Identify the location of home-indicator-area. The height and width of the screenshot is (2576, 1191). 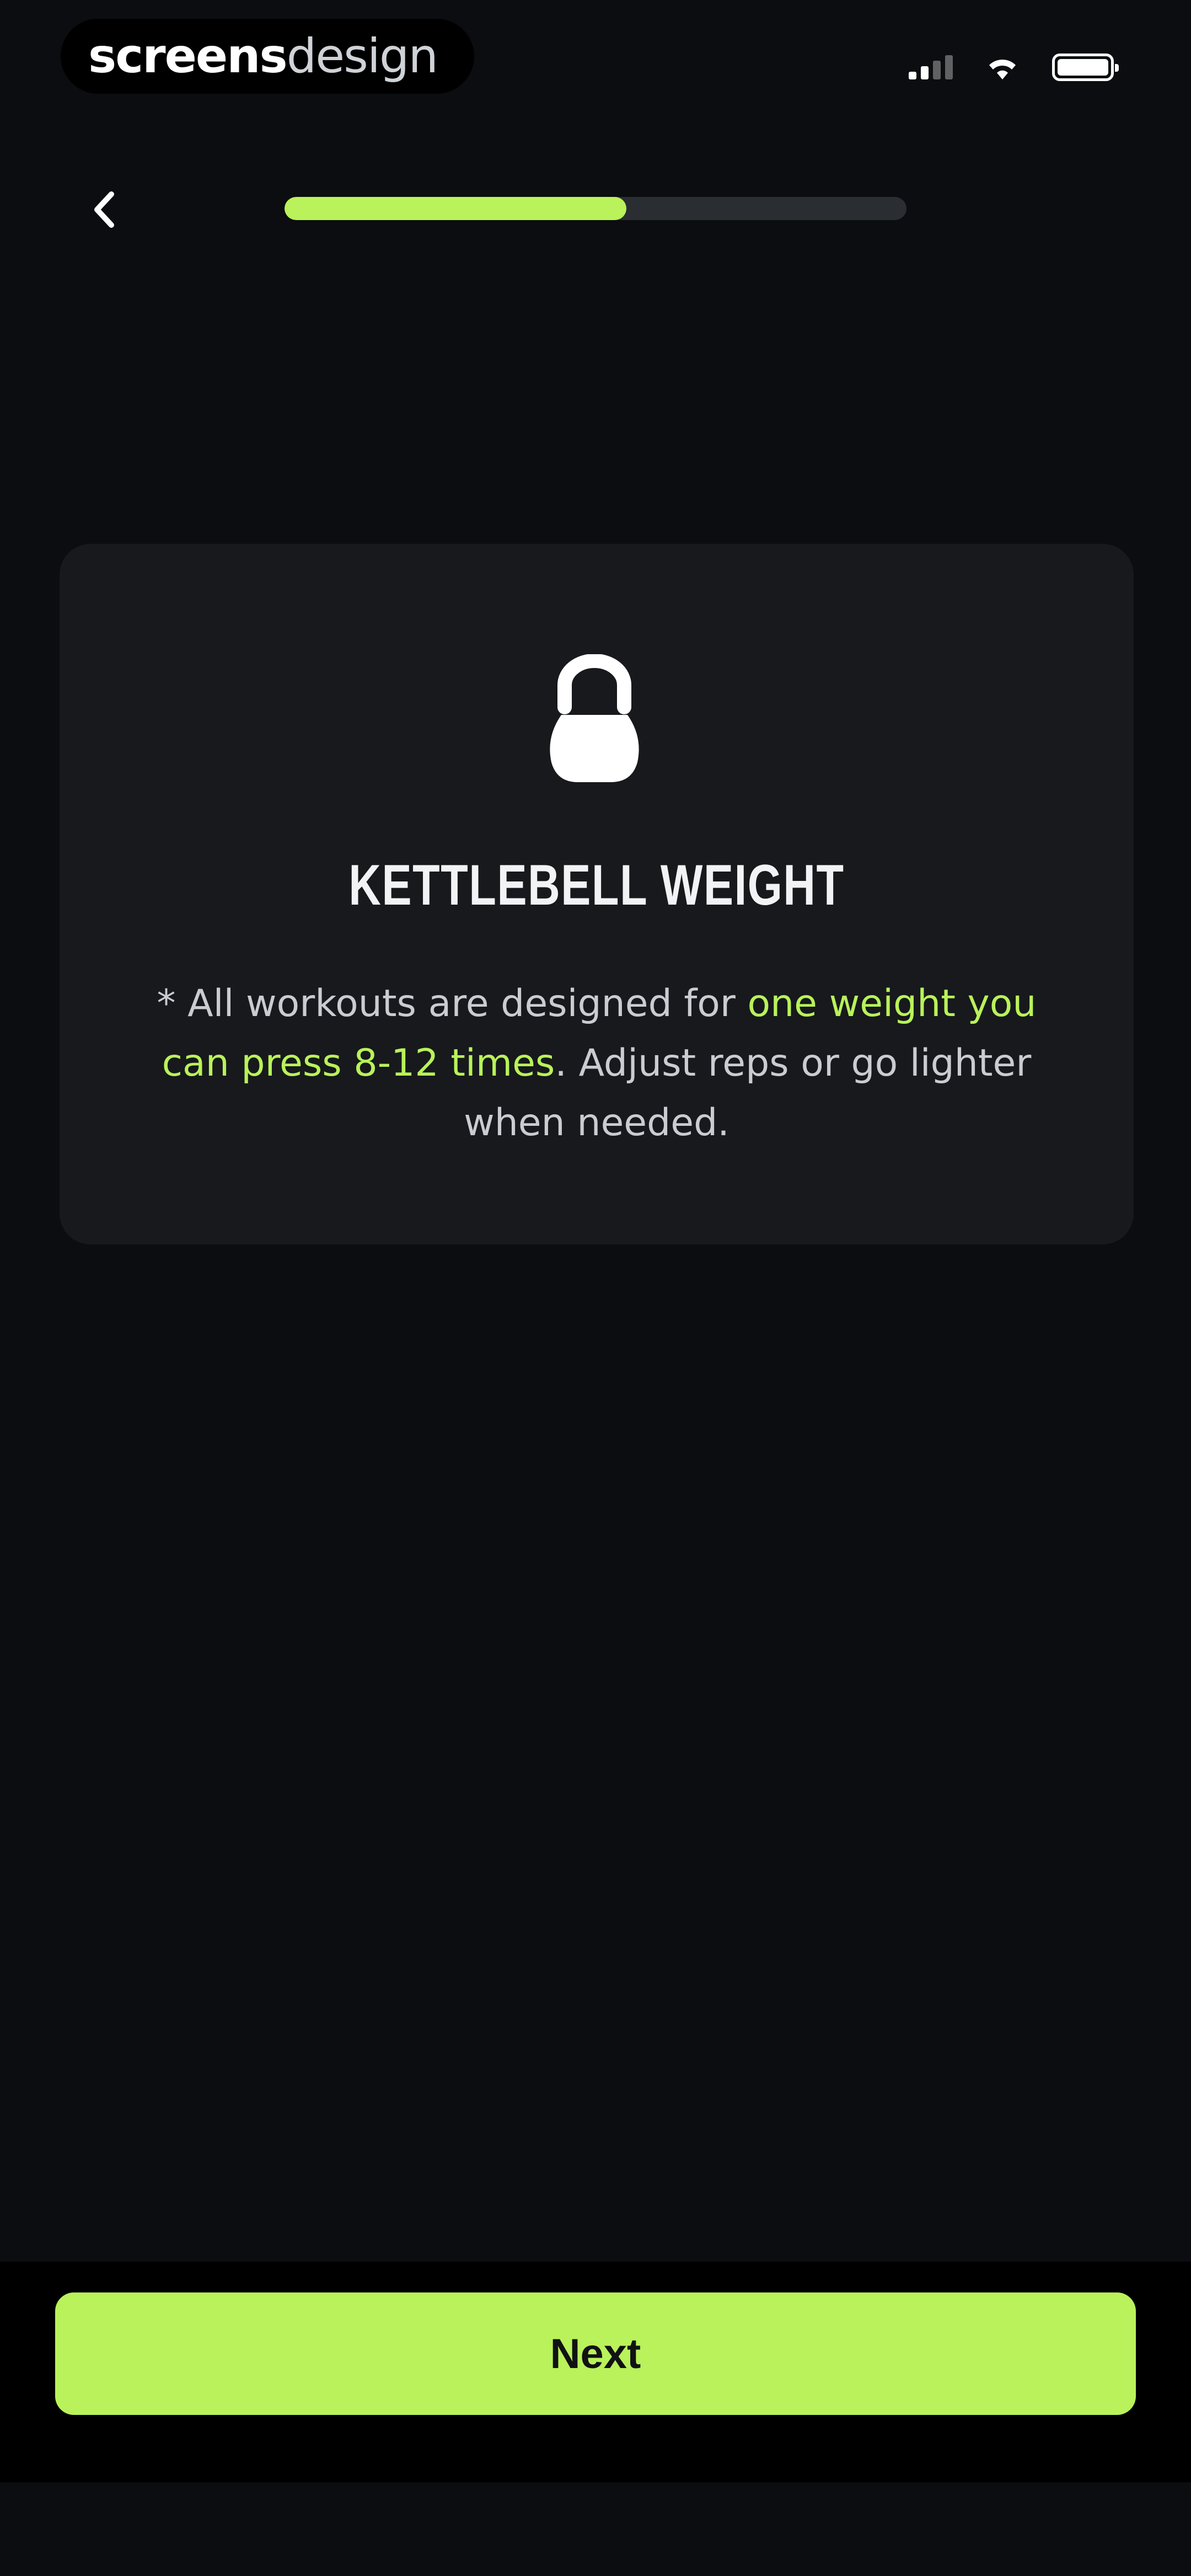
(595, 2529).